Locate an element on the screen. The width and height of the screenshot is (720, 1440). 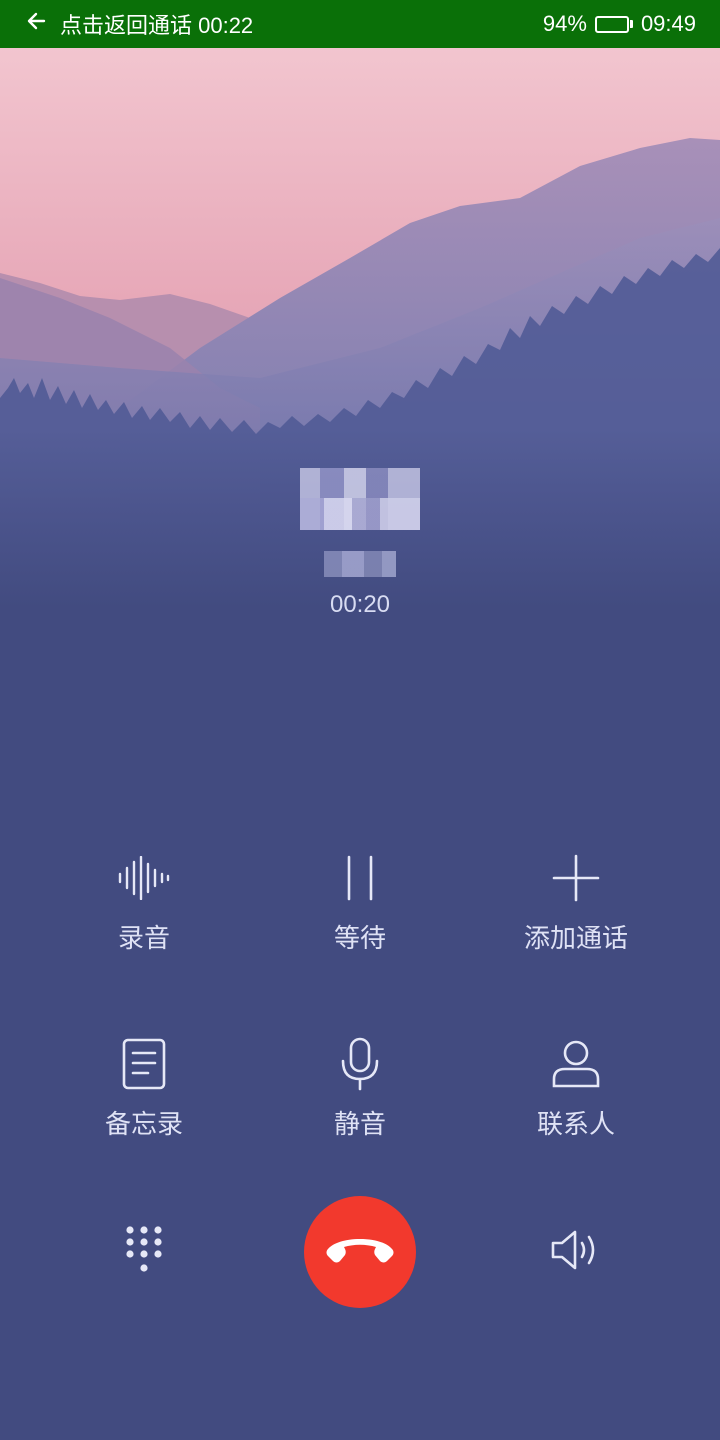
contacts-label: 联系人 is located at coordinates (575, 1124).